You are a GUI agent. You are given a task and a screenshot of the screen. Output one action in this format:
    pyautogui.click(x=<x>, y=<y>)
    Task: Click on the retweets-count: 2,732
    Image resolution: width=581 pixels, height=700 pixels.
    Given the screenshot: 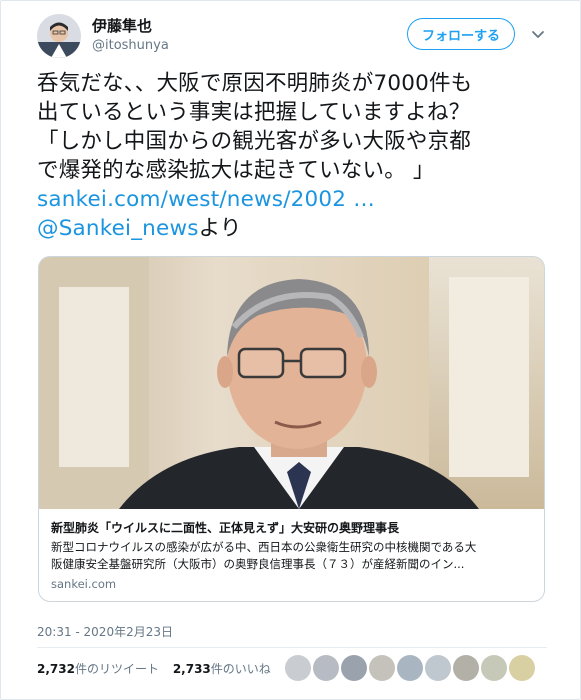 What is the action you would take?
    pyautogui.click(x=56, y=669)
    